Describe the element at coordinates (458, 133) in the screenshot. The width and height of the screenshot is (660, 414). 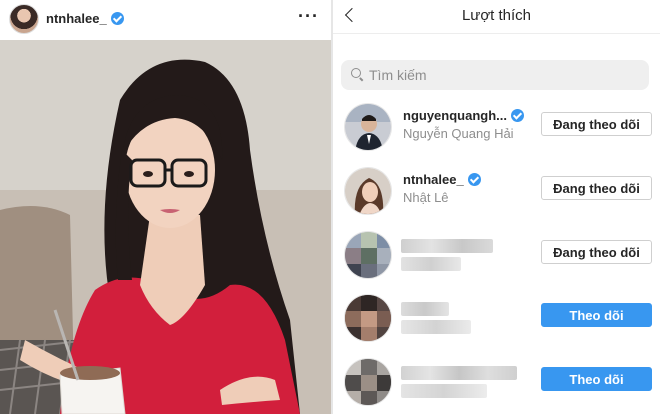
I see `full-name: Nguyễn Quang Hải` at that location.